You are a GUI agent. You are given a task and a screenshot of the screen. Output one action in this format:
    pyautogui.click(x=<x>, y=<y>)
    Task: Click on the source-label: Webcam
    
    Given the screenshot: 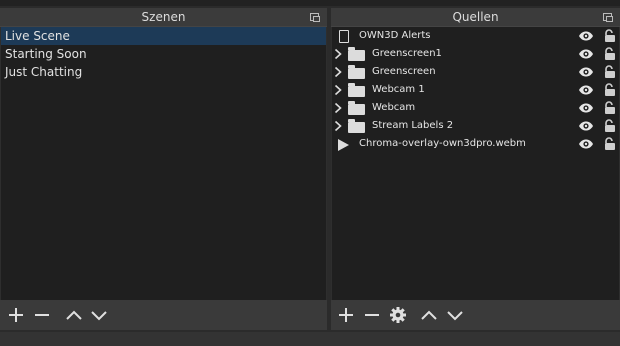 What is the action you would take?
    pyautogui.click(x=394, y=107)
    